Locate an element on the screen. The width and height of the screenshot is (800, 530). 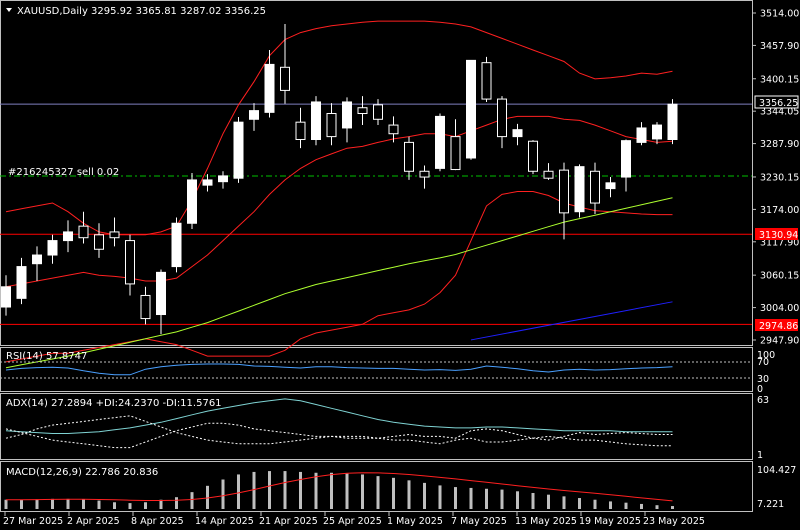
time-tick-label: 2 Apr 2025 is located at coordinates (93, 521).